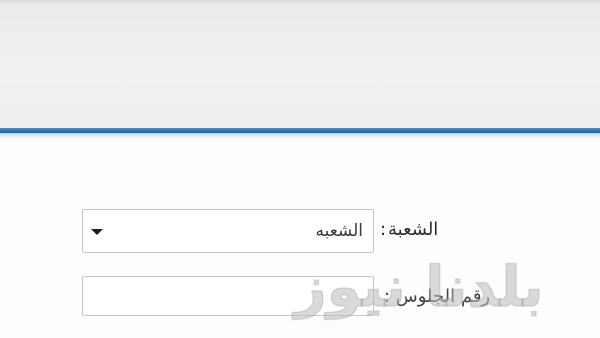 This screenshot has height=338, width=600. Describe the element at coordinates (228, 231) in the screenshot. I see `section-select: الشعبه` at that location.